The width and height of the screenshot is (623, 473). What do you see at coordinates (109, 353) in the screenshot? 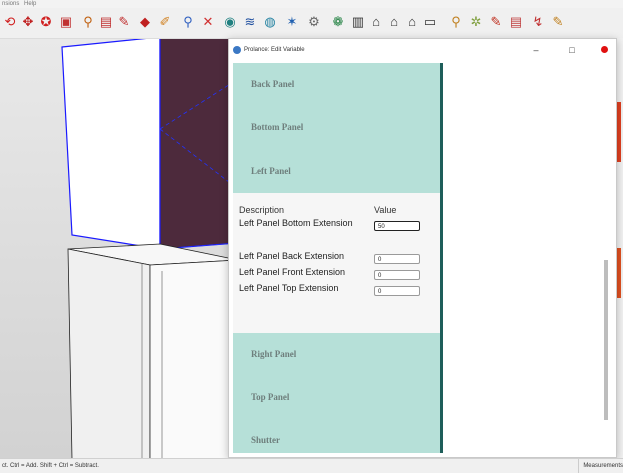
I see `base-cabinet-front` at bounding box center [109, 353].